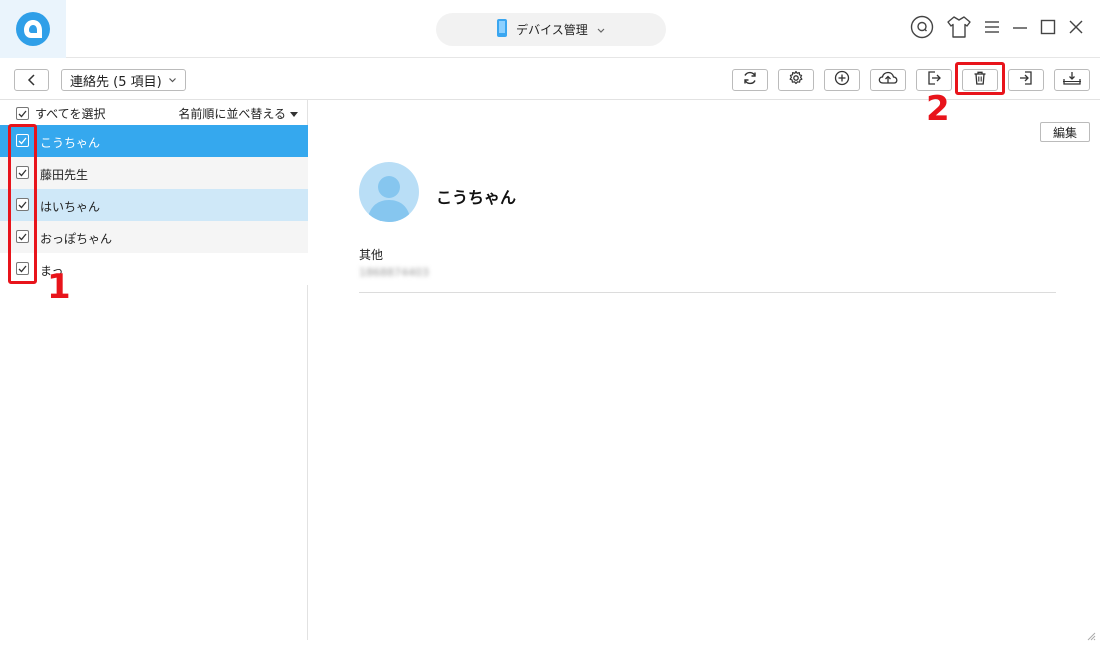 The image size is (1100, 645). I want to click on add-contact-button, so click(842, 80).